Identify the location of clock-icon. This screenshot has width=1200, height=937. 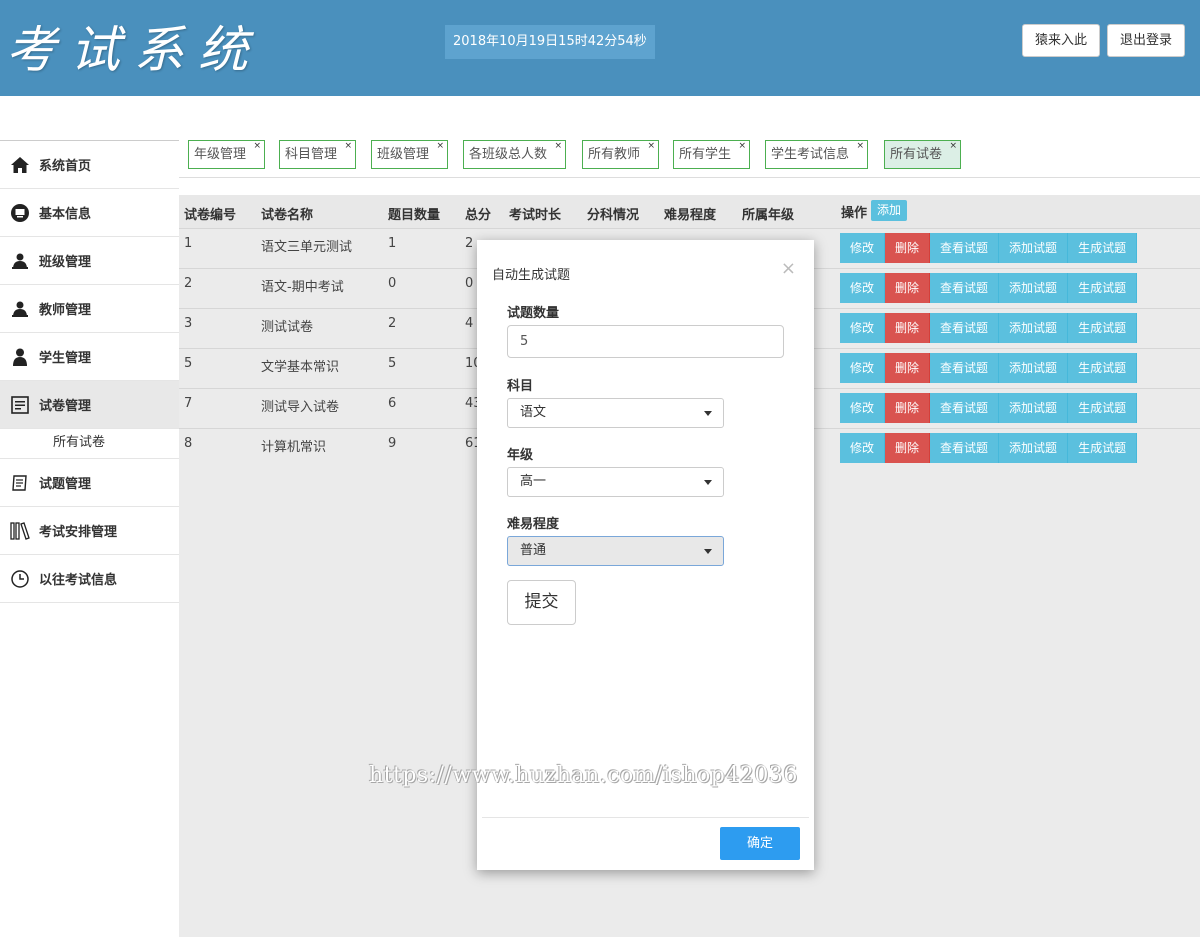
(20, 579).